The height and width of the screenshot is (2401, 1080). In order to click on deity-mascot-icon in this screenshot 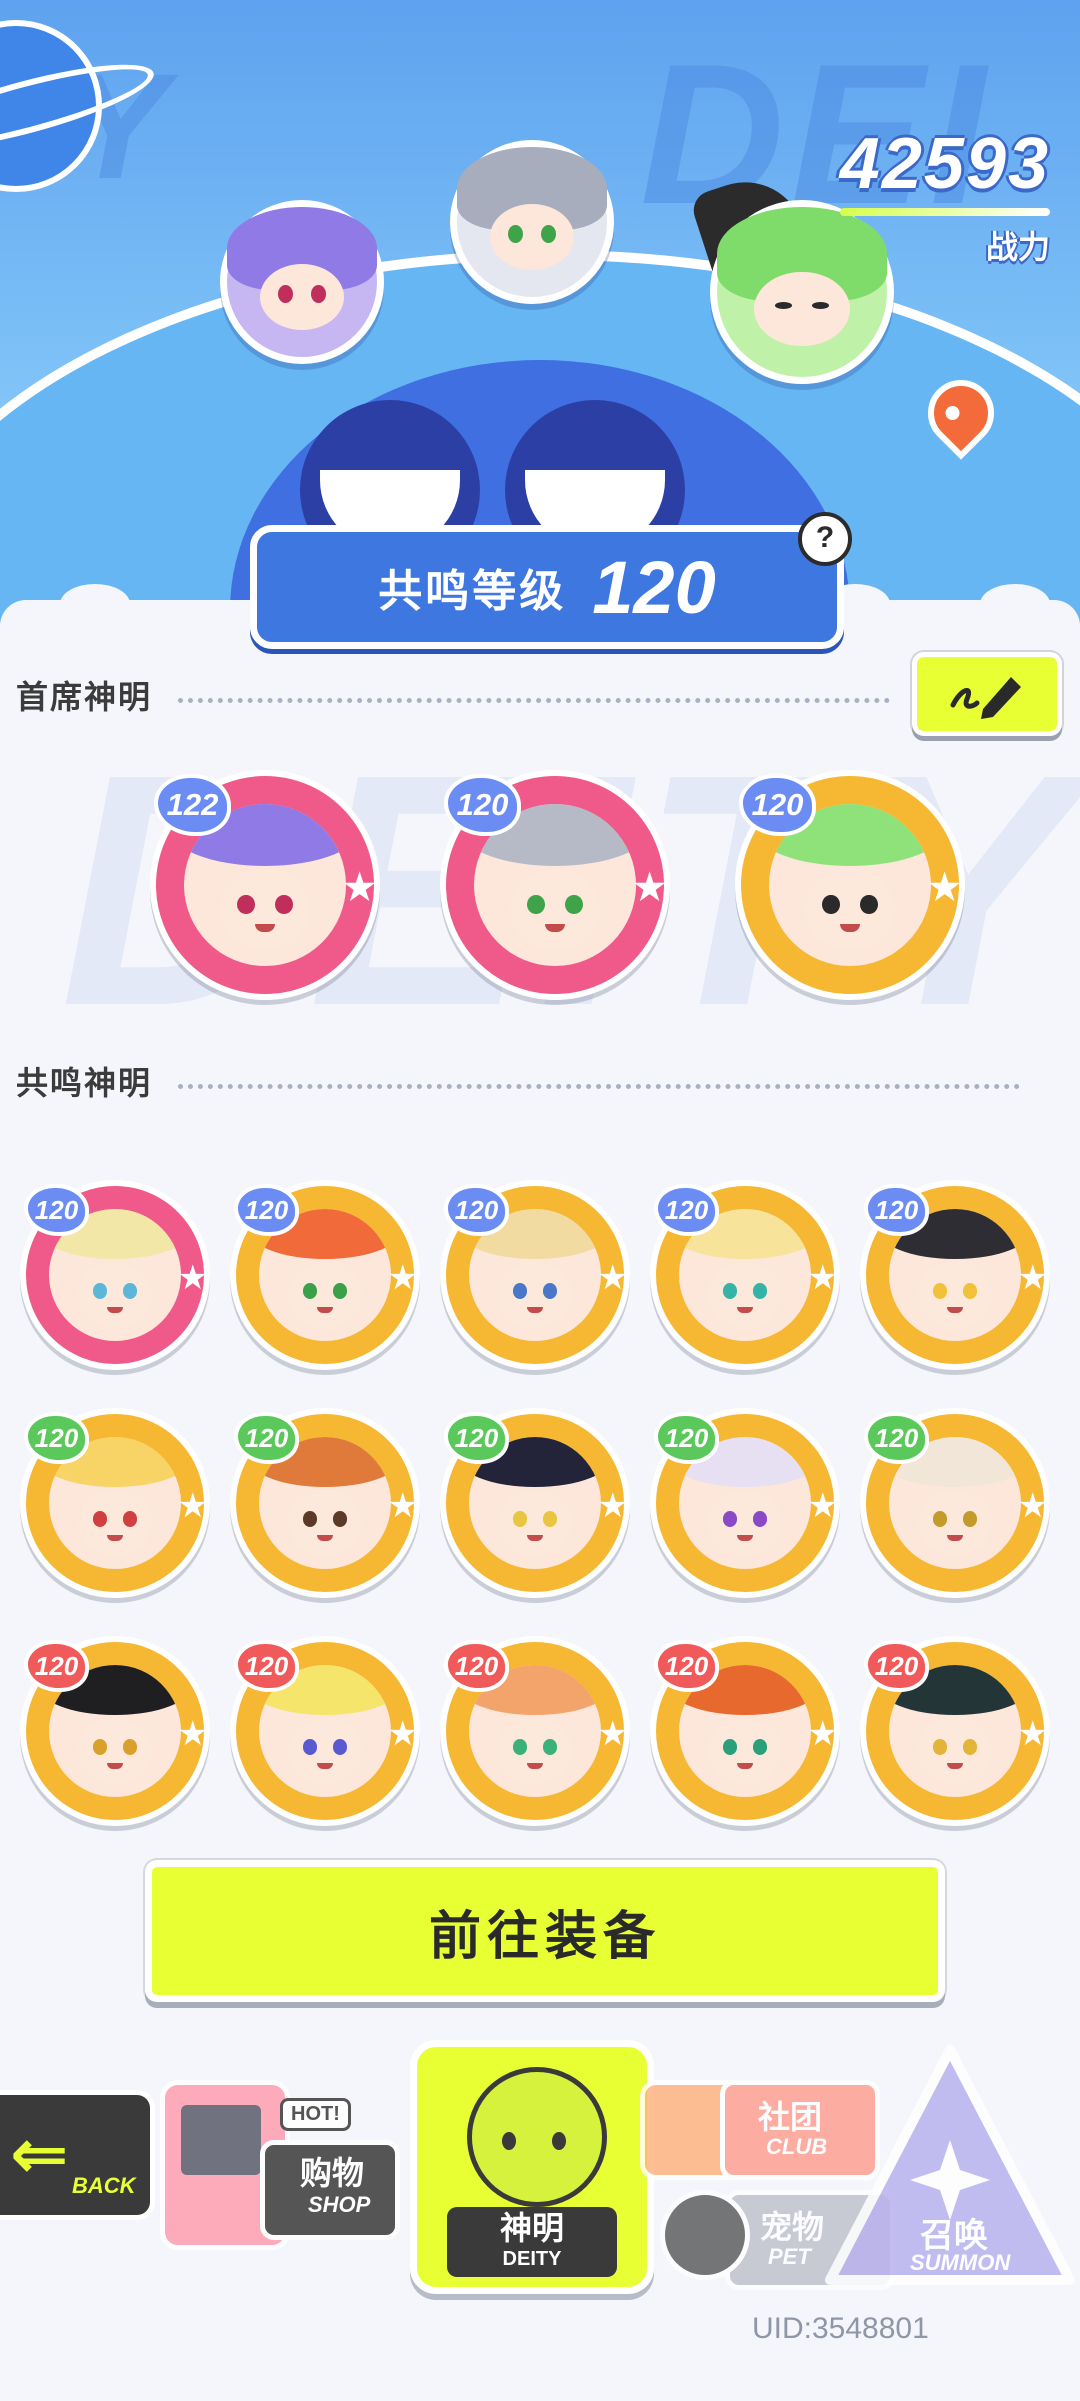, I will do `click(537, 2137)`.